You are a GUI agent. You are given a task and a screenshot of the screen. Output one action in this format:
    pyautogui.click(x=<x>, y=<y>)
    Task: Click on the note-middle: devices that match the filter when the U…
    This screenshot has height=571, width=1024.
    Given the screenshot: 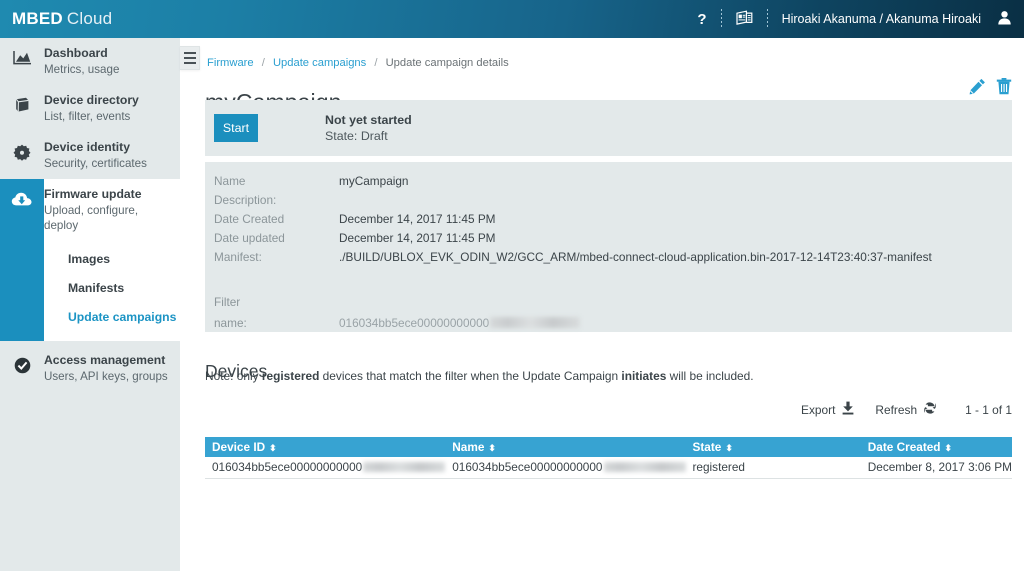 What is the action you would take?
    pyautogui.click(x=470, y=376)
    